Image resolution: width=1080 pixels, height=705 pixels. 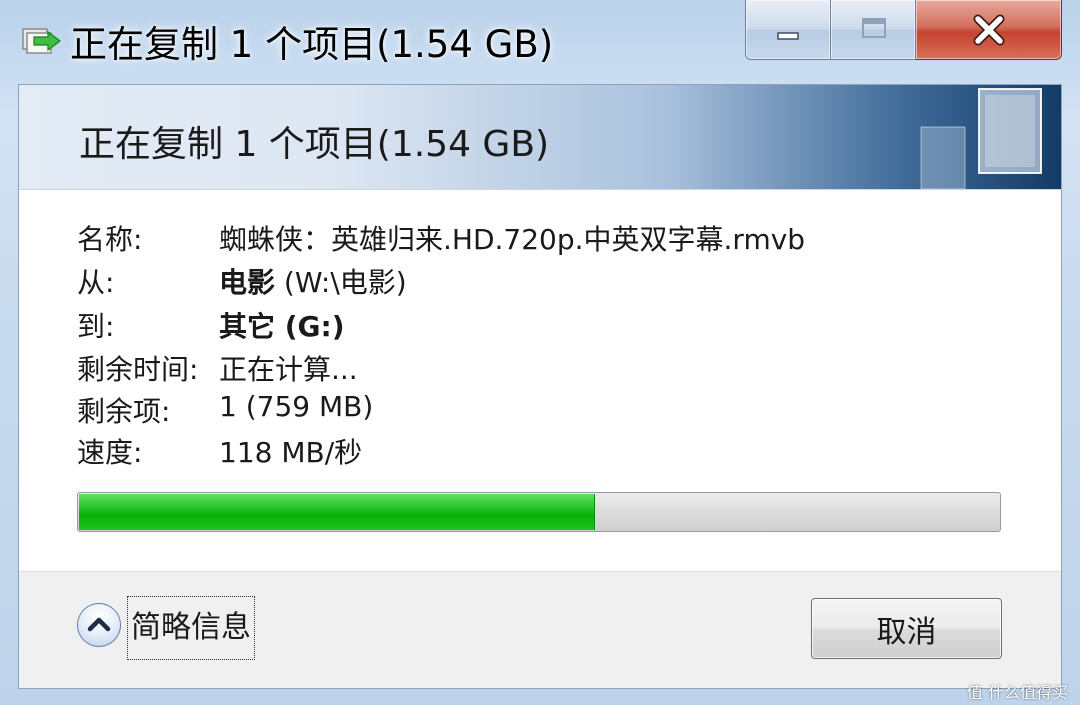 What do you see at coordinates (981, 138) in the screenshot?
I see `document-graphic-icon` at bounding box center [981, 138].